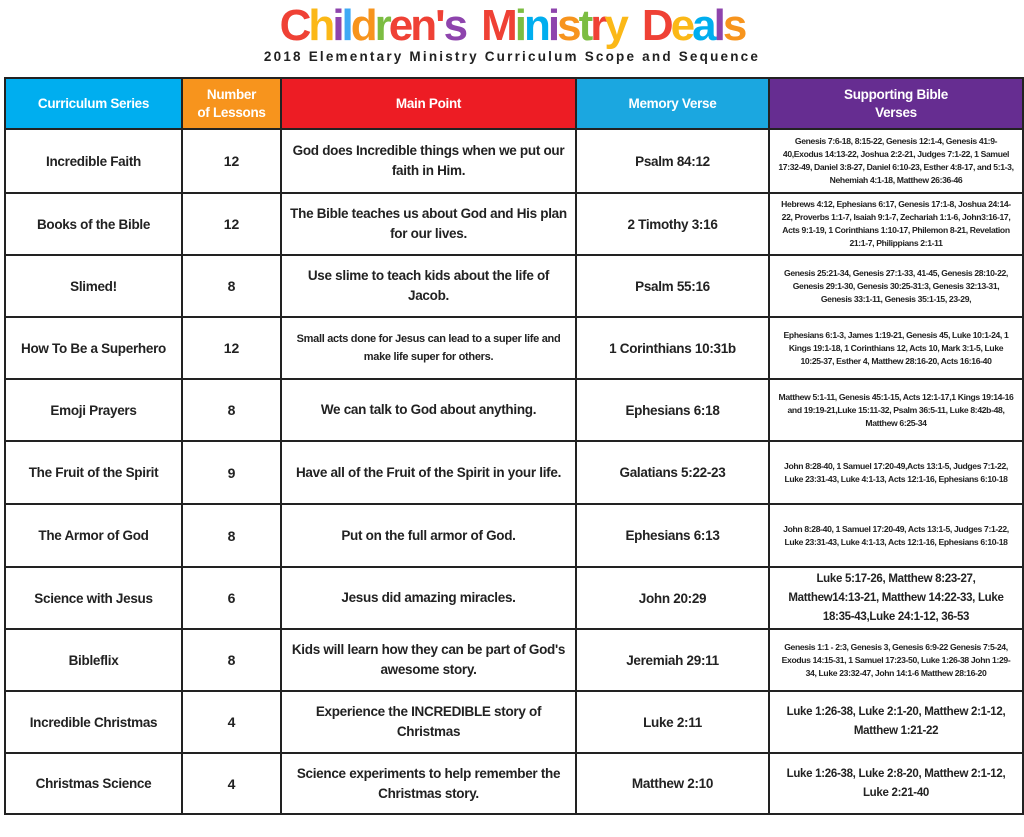 The image size is (1024, 837). What do you see at coordinates (231, 94) in the screenshot?
I see `header-line: Number` at bounding box center [231, 94].